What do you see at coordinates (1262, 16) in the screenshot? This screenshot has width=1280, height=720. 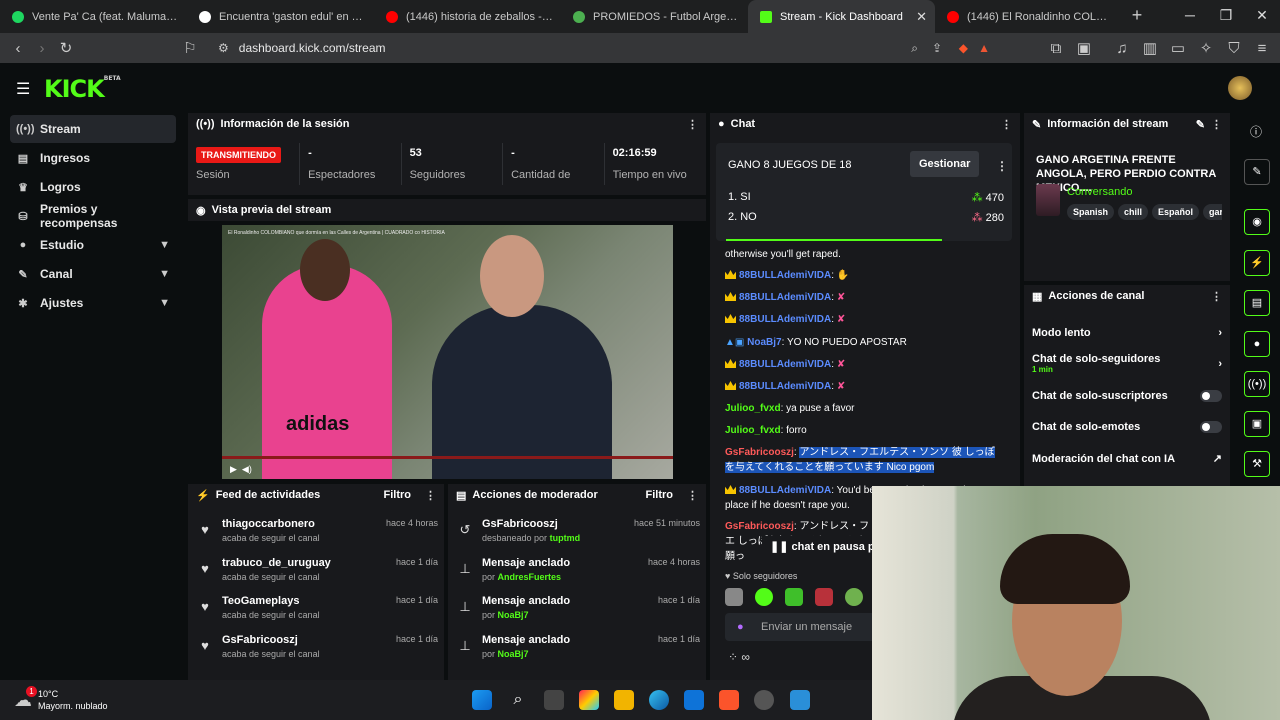 I see `close-window-icon: ✕` at bounding box center [1262, 16].